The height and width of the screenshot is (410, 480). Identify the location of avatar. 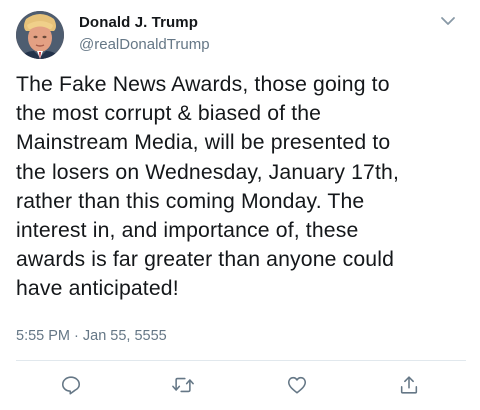
(40, 35).